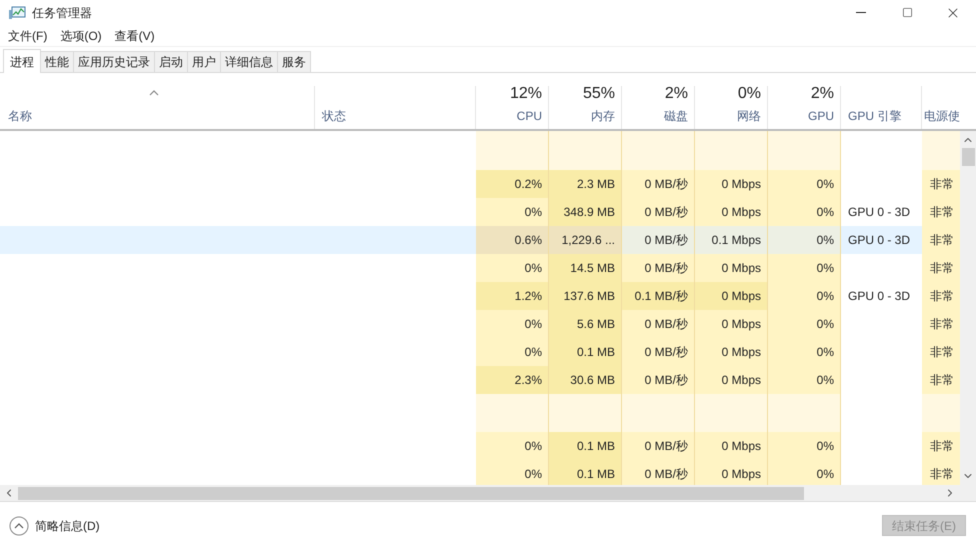 The width and height of the screenshot is (976, 549). Describe the element at coordinates (294, 61) in the screenshot. I see `tab: 服务` at that location.